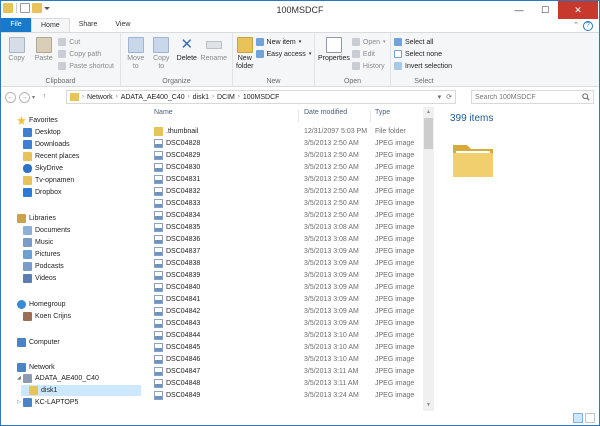 Image resolution: width=600 pixels, height=426 pixels. Describe the element at coordinates (440, 97) in the screenshot. I see `address-history-dropdown-icon: ▾` at that location.